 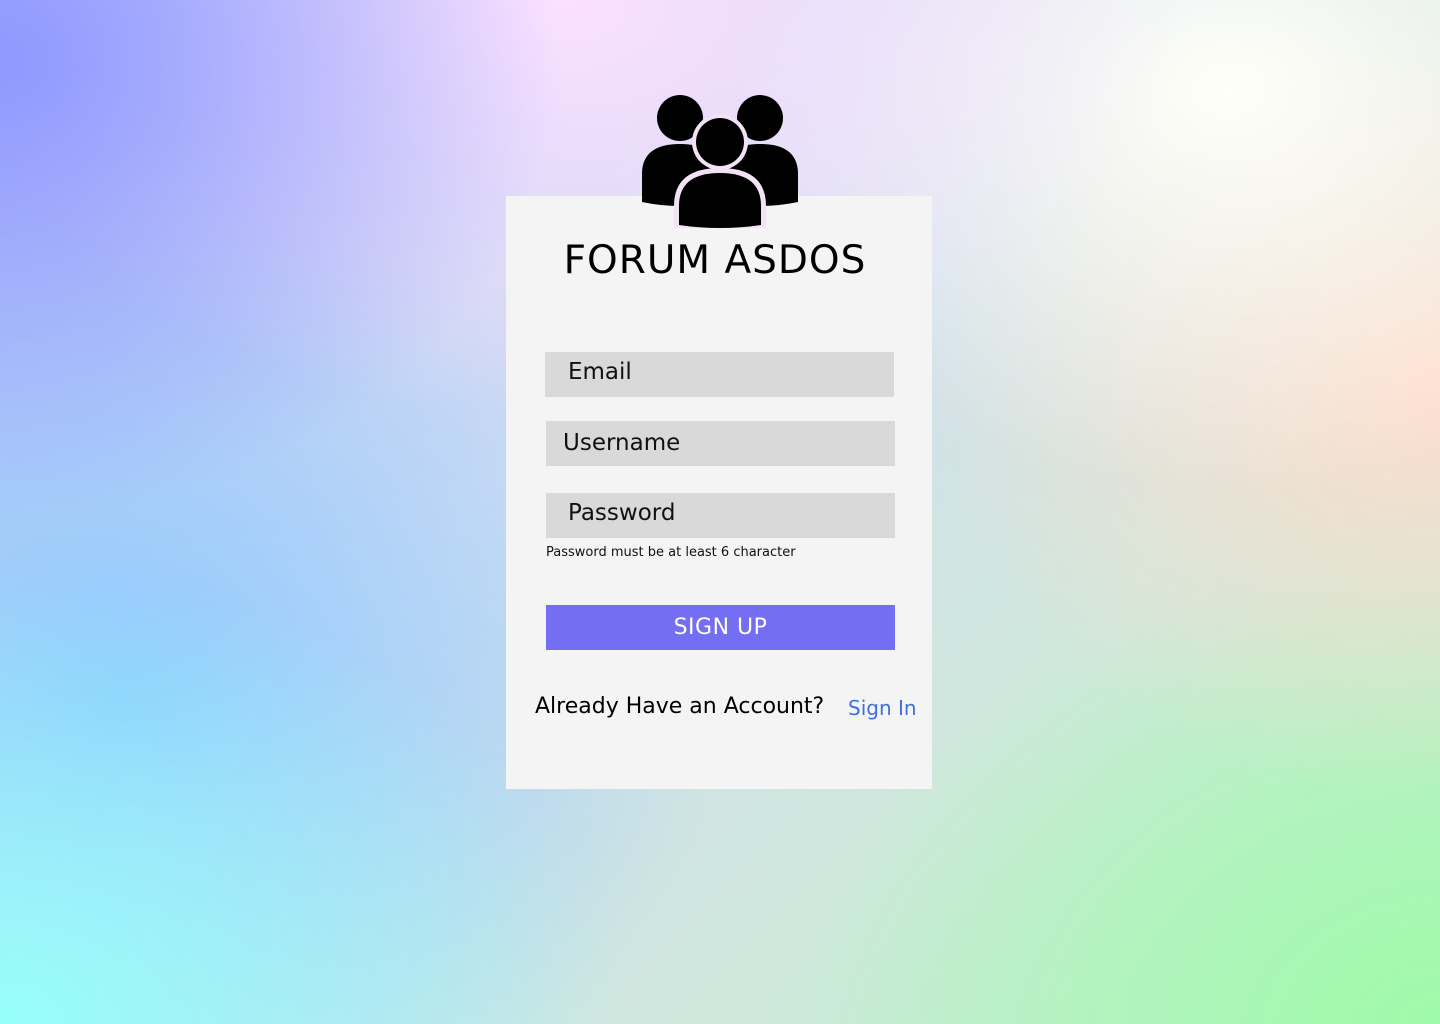 I want to click on sign-in-link: Sign In, so click(x=882, y=708).